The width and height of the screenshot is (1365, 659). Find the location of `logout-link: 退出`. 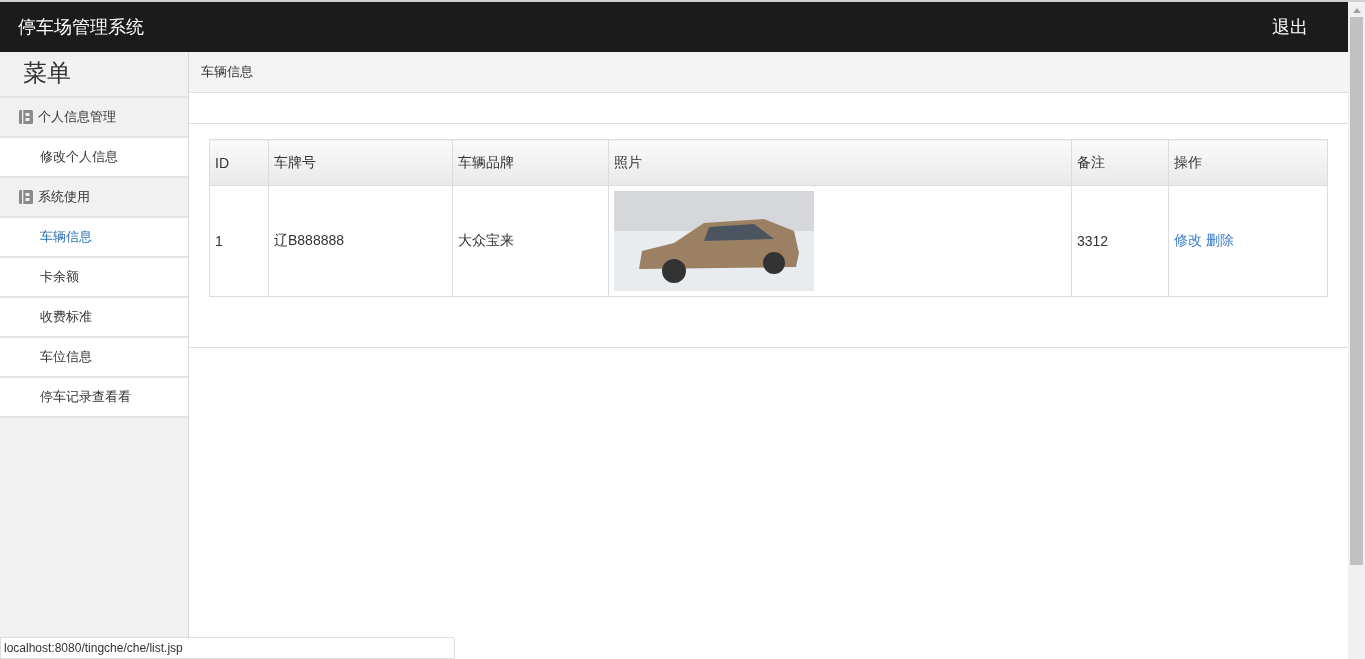

logout-link: 退出 is located at coordinates (1290, 27).